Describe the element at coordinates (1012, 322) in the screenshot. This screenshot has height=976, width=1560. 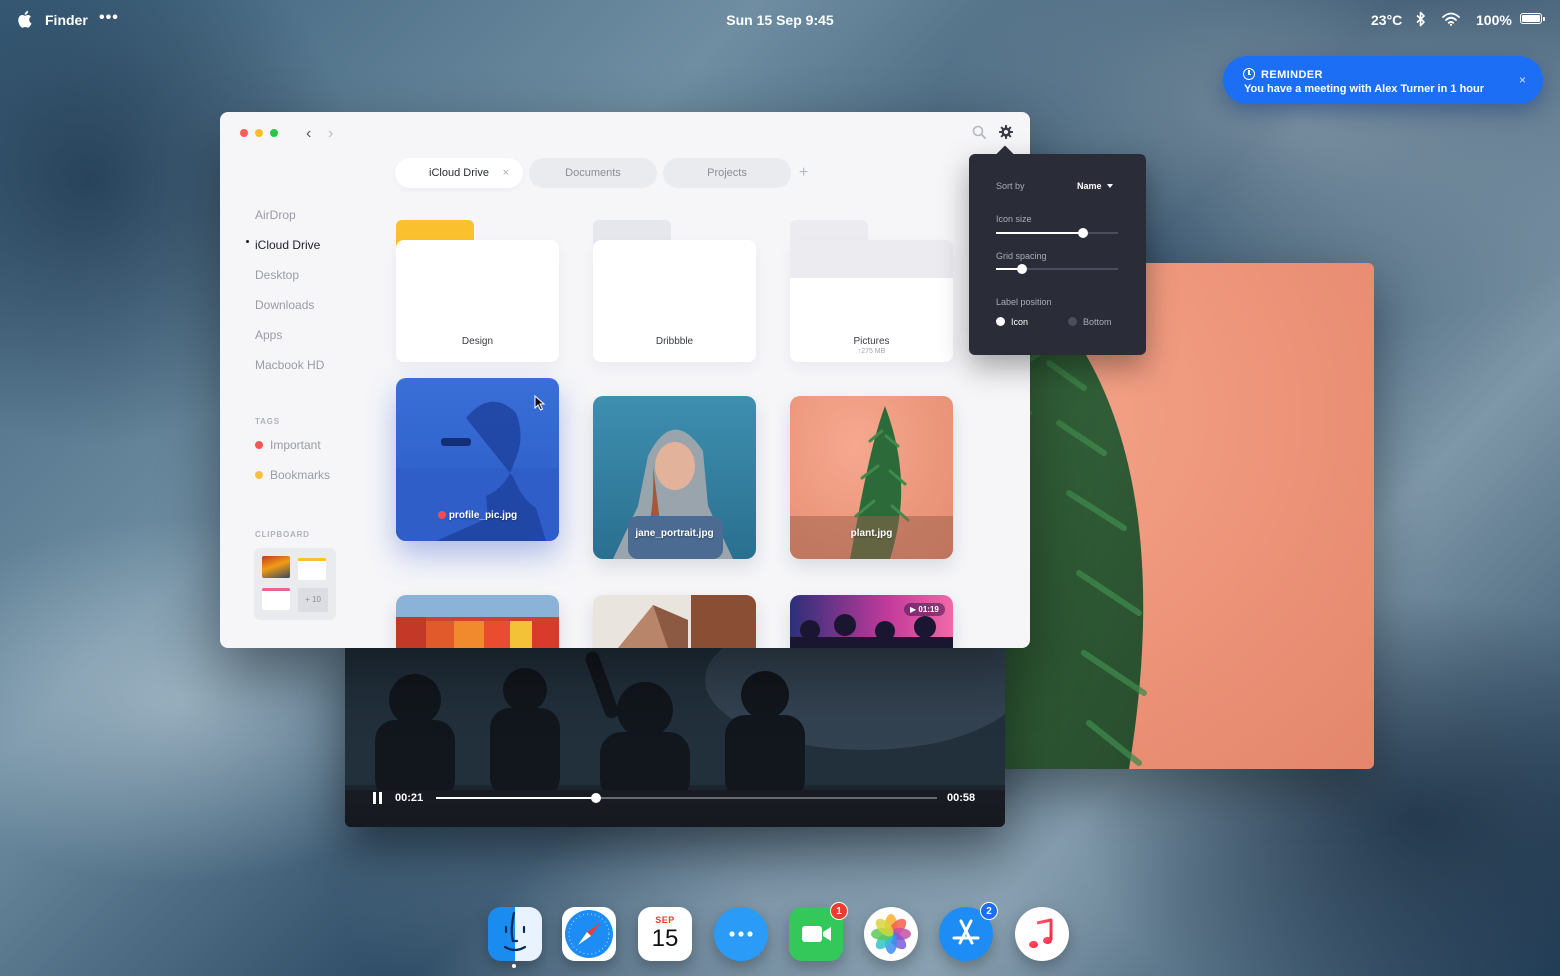
I see `label-position-icon-radio: Icon` at that location.